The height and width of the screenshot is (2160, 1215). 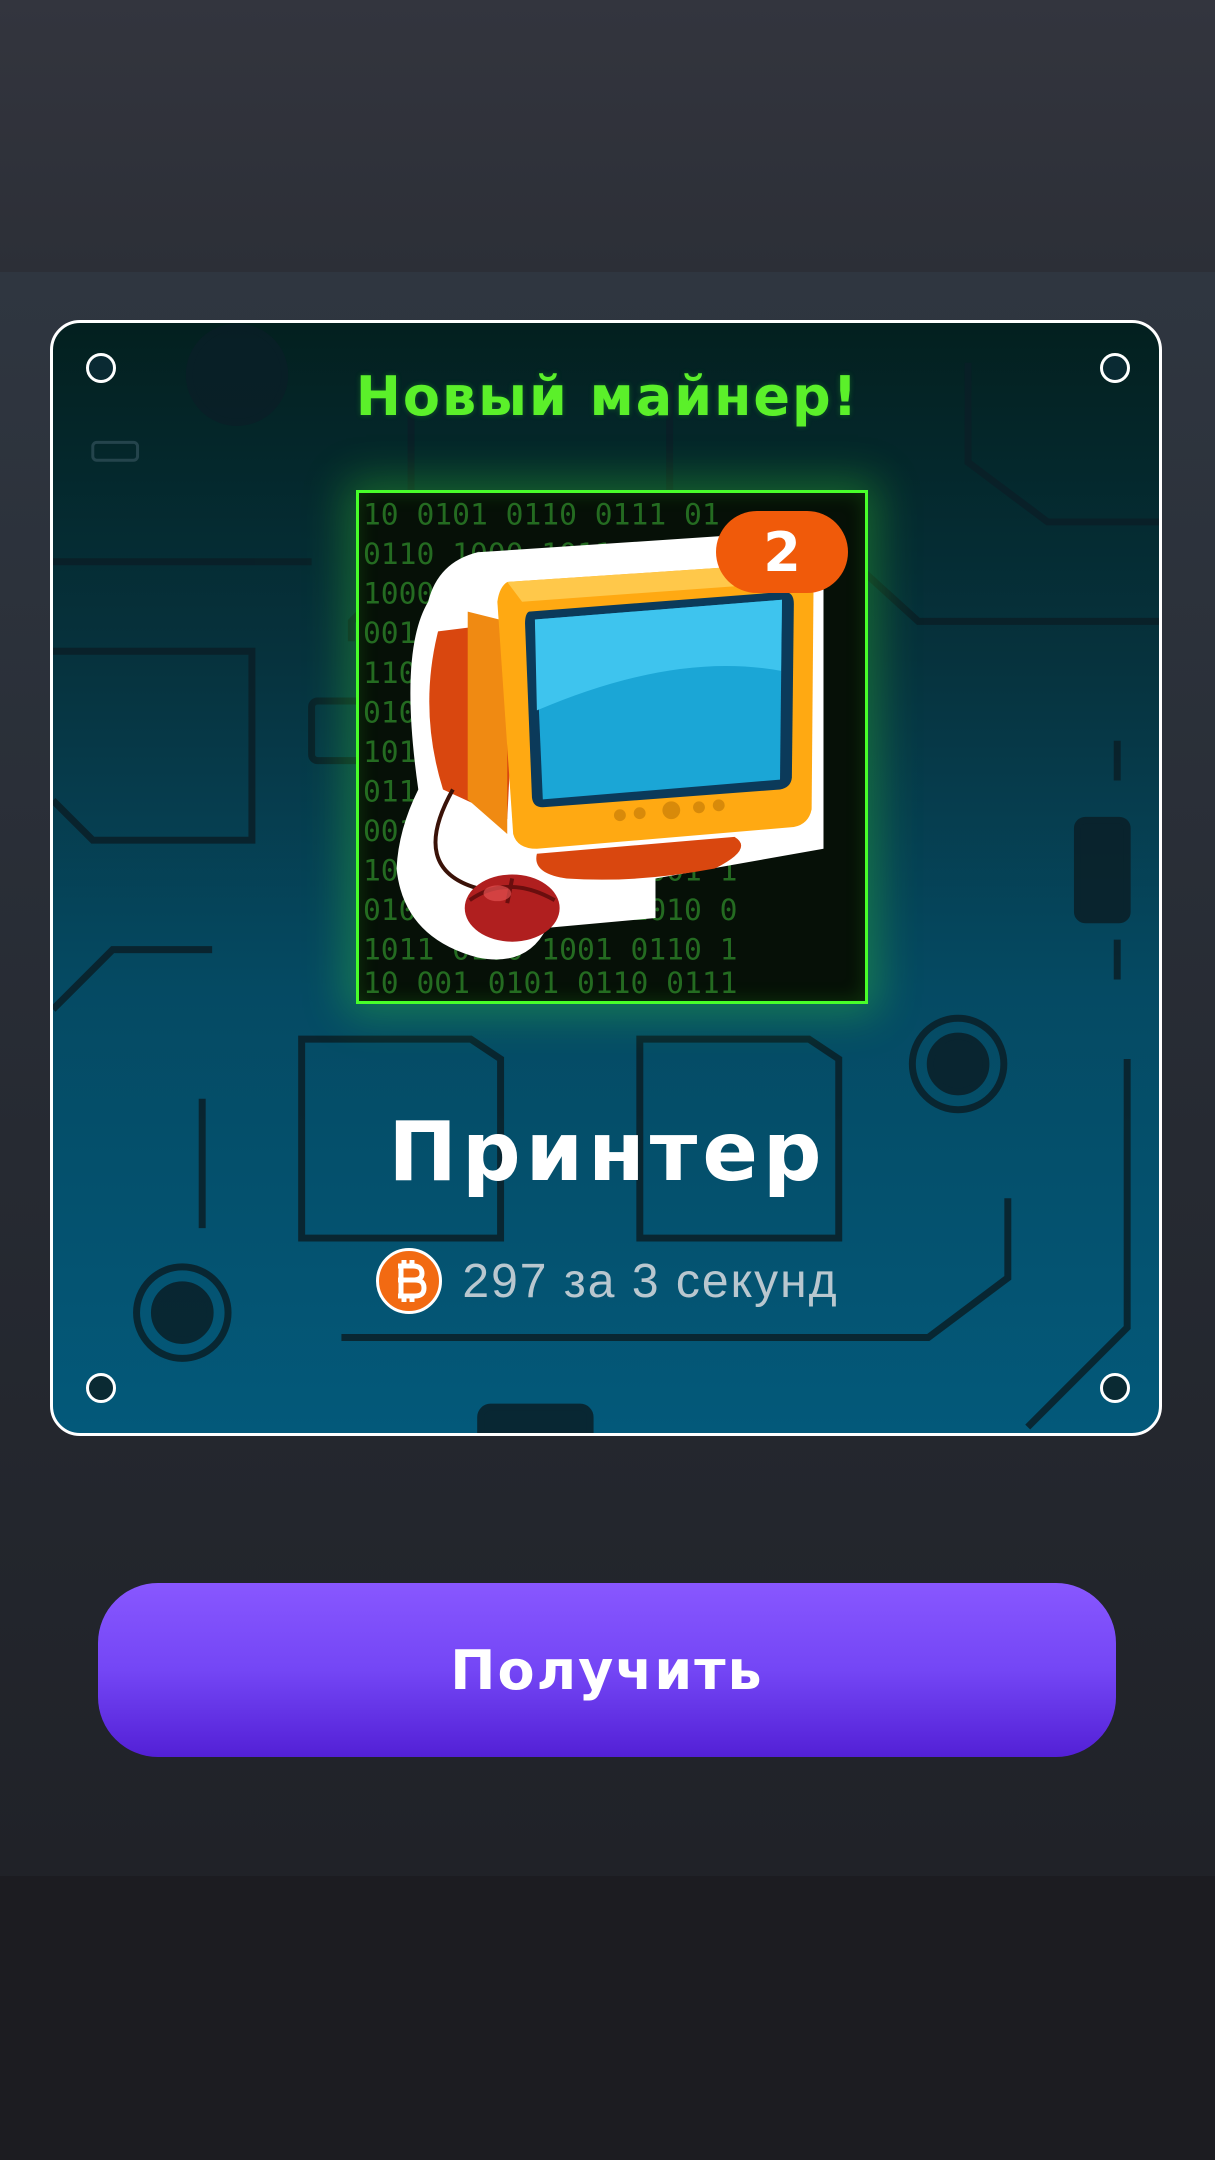 What do you see at coordinates (607, 1670) in the screenshot?
I see `claim-button: Получить` at bounding box center [607, 1670].